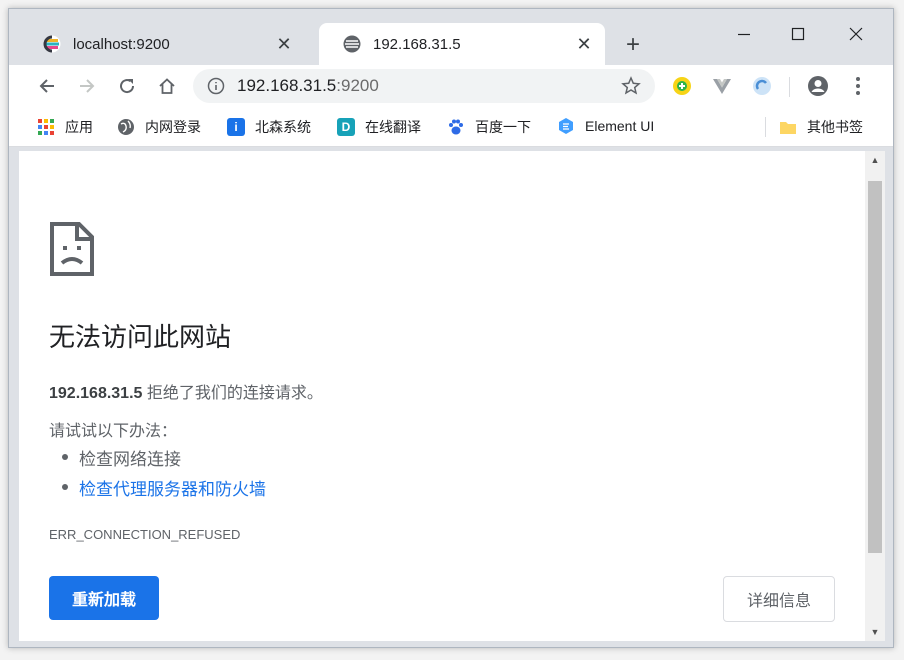 This screenshot has width=904, height=660. Describe the element at coordinates (173, 127) in the screenshot. I see `bookmark-label: 内网登录` at that location.